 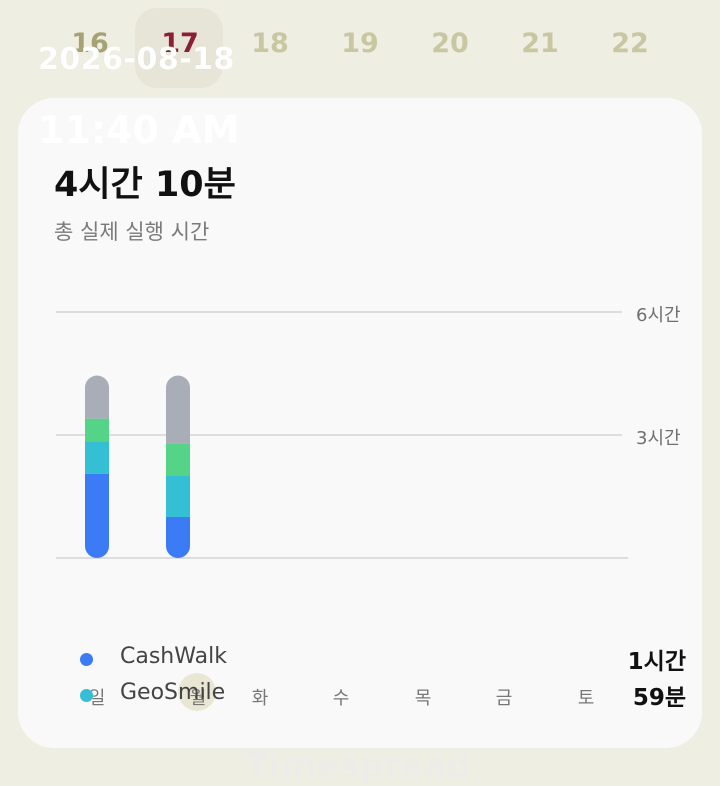 I want to click on legend-time-geosmile: 59분, so click(x=659, y=698).